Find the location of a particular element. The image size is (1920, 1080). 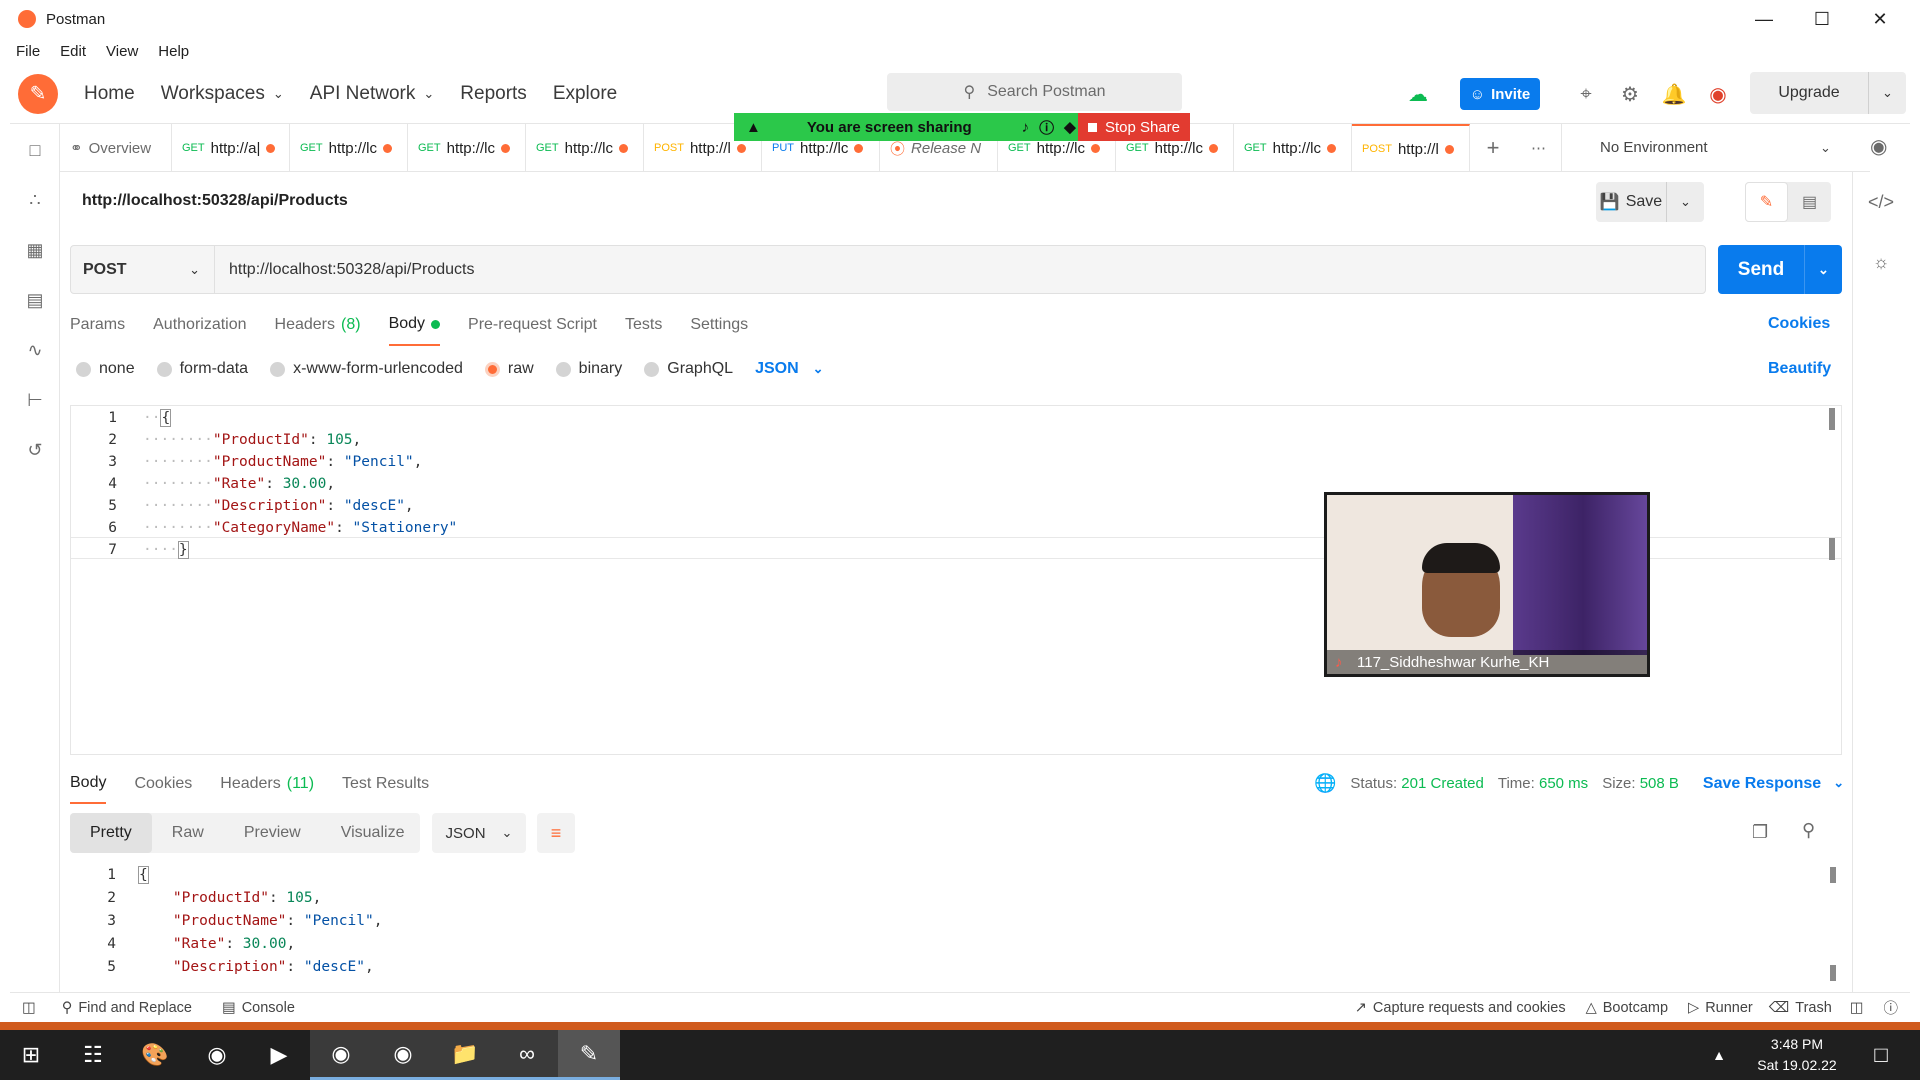

tab-body: Body is located at coordinates (414, 328).